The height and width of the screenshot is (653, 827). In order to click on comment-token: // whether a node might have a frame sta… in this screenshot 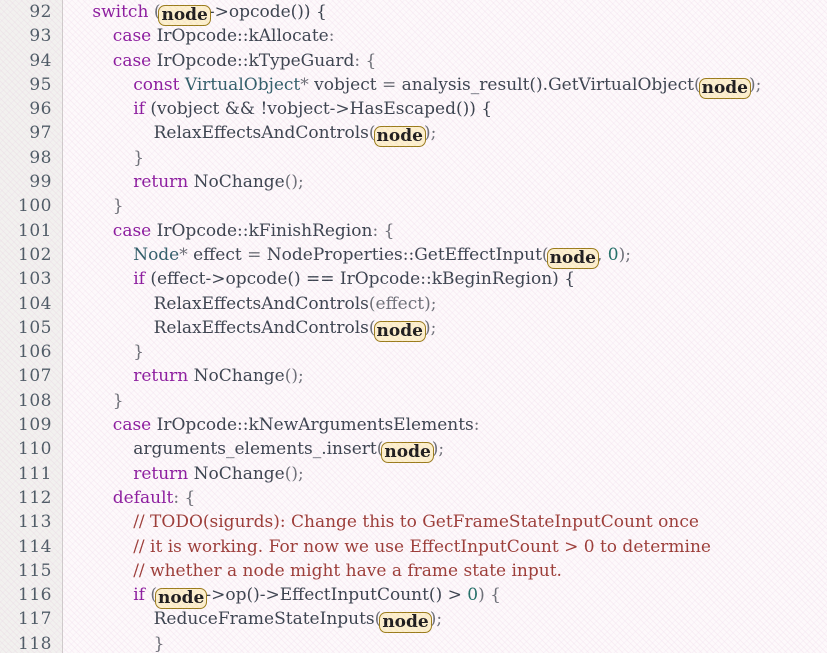, I will do `click(347, 570)`.